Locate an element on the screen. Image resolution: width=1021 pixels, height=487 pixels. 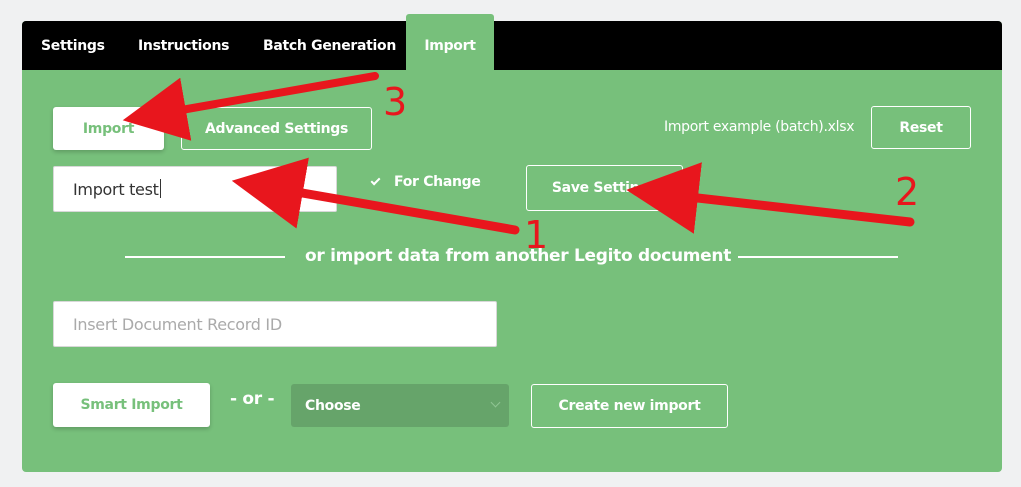
annotation-label-1: 1 is located at coordinates (536, 235).